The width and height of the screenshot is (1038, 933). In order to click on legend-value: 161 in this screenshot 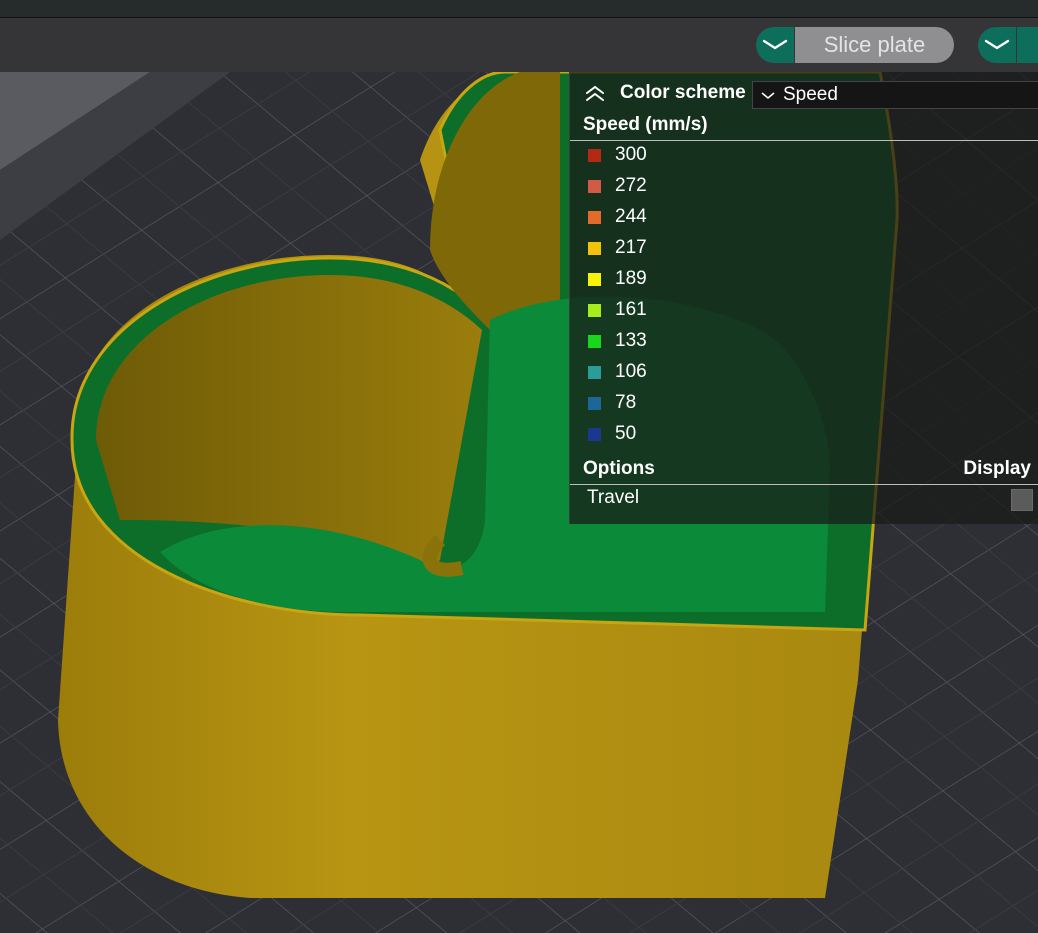, I will do `click(631, 309)`.